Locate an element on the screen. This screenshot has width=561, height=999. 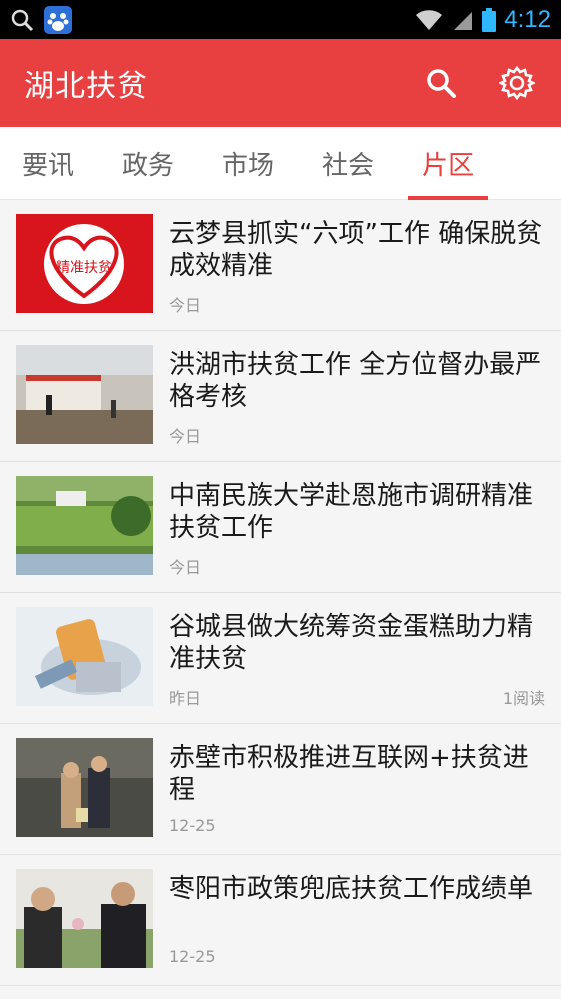
tab-zhengwu: 政务 is located at coordinates (148, 163).